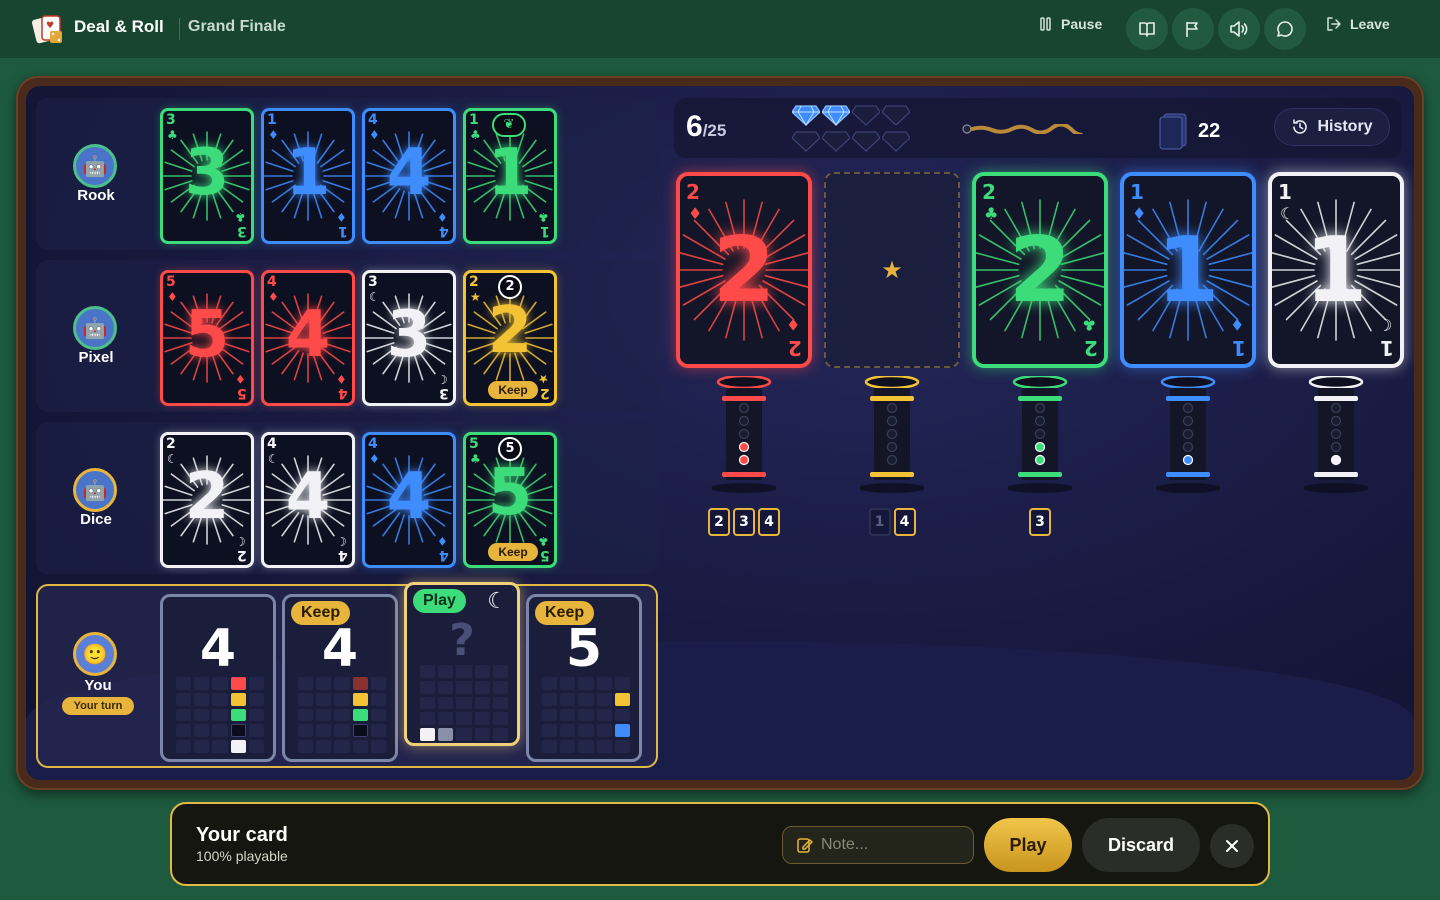 The image size is (1440, 900). Describe the element at coordinates (1334, 24) in the screenshot. I see `leave-icon` at that location.